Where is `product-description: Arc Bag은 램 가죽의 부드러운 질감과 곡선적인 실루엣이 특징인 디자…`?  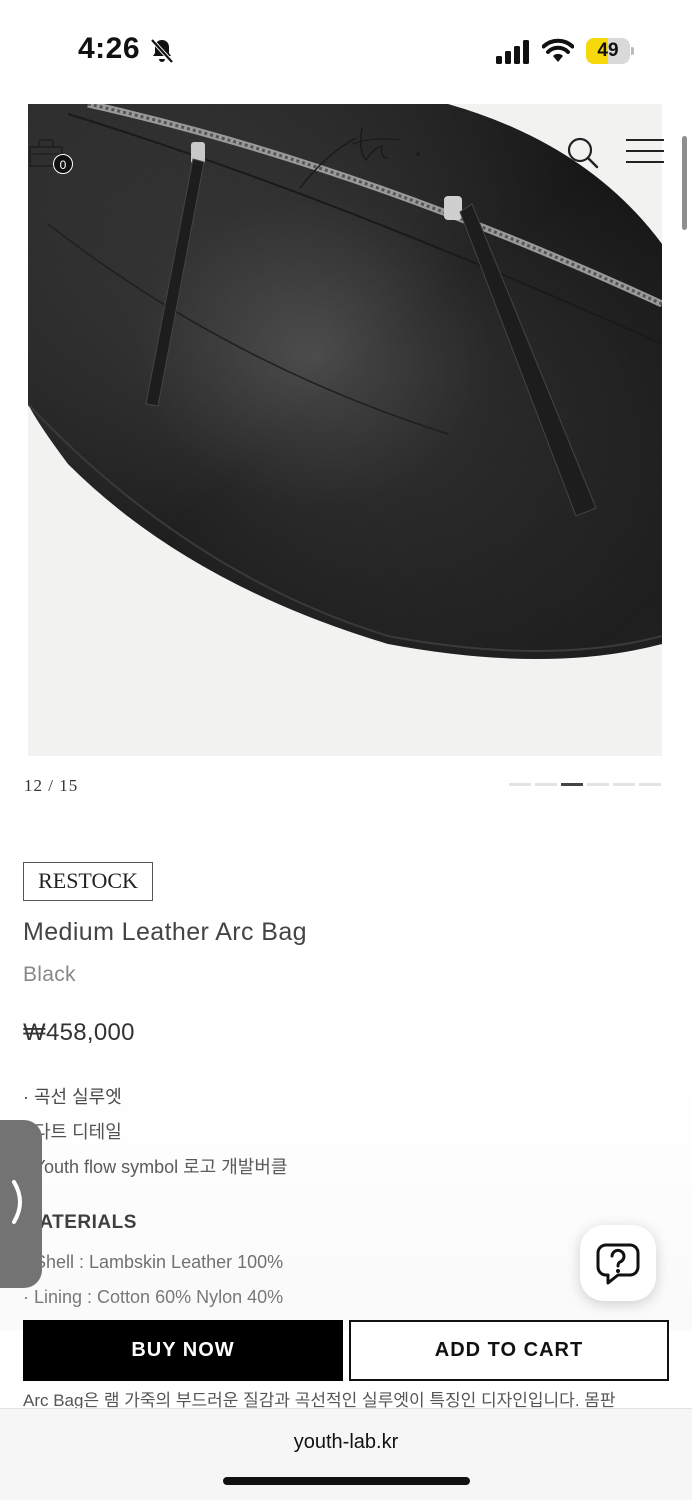
product-description: Arc Bag은 램 가죽의 부드러운 질감과 곡선적인 실루엣이 특징인 디자… is located at coordinates (319, 1400).